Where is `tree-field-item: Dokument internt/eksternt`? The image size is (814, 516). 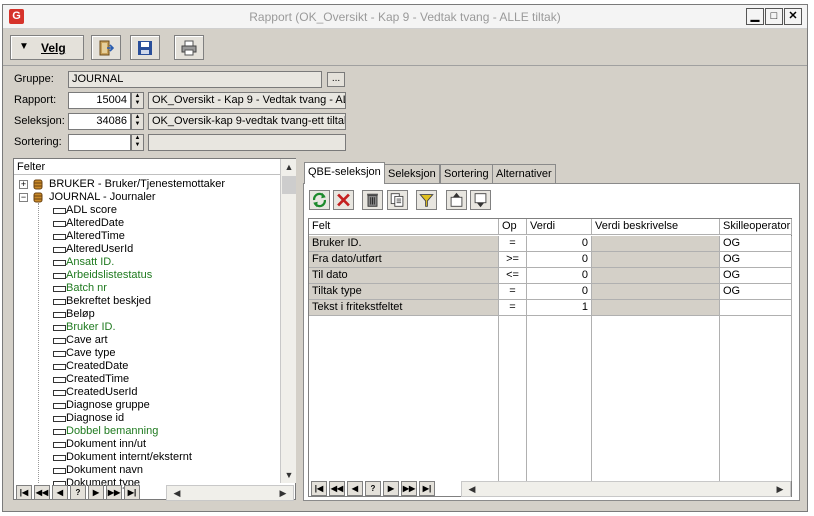 tree-field-item: Dokument internt/eksternt is located at coordinates (146, 457).